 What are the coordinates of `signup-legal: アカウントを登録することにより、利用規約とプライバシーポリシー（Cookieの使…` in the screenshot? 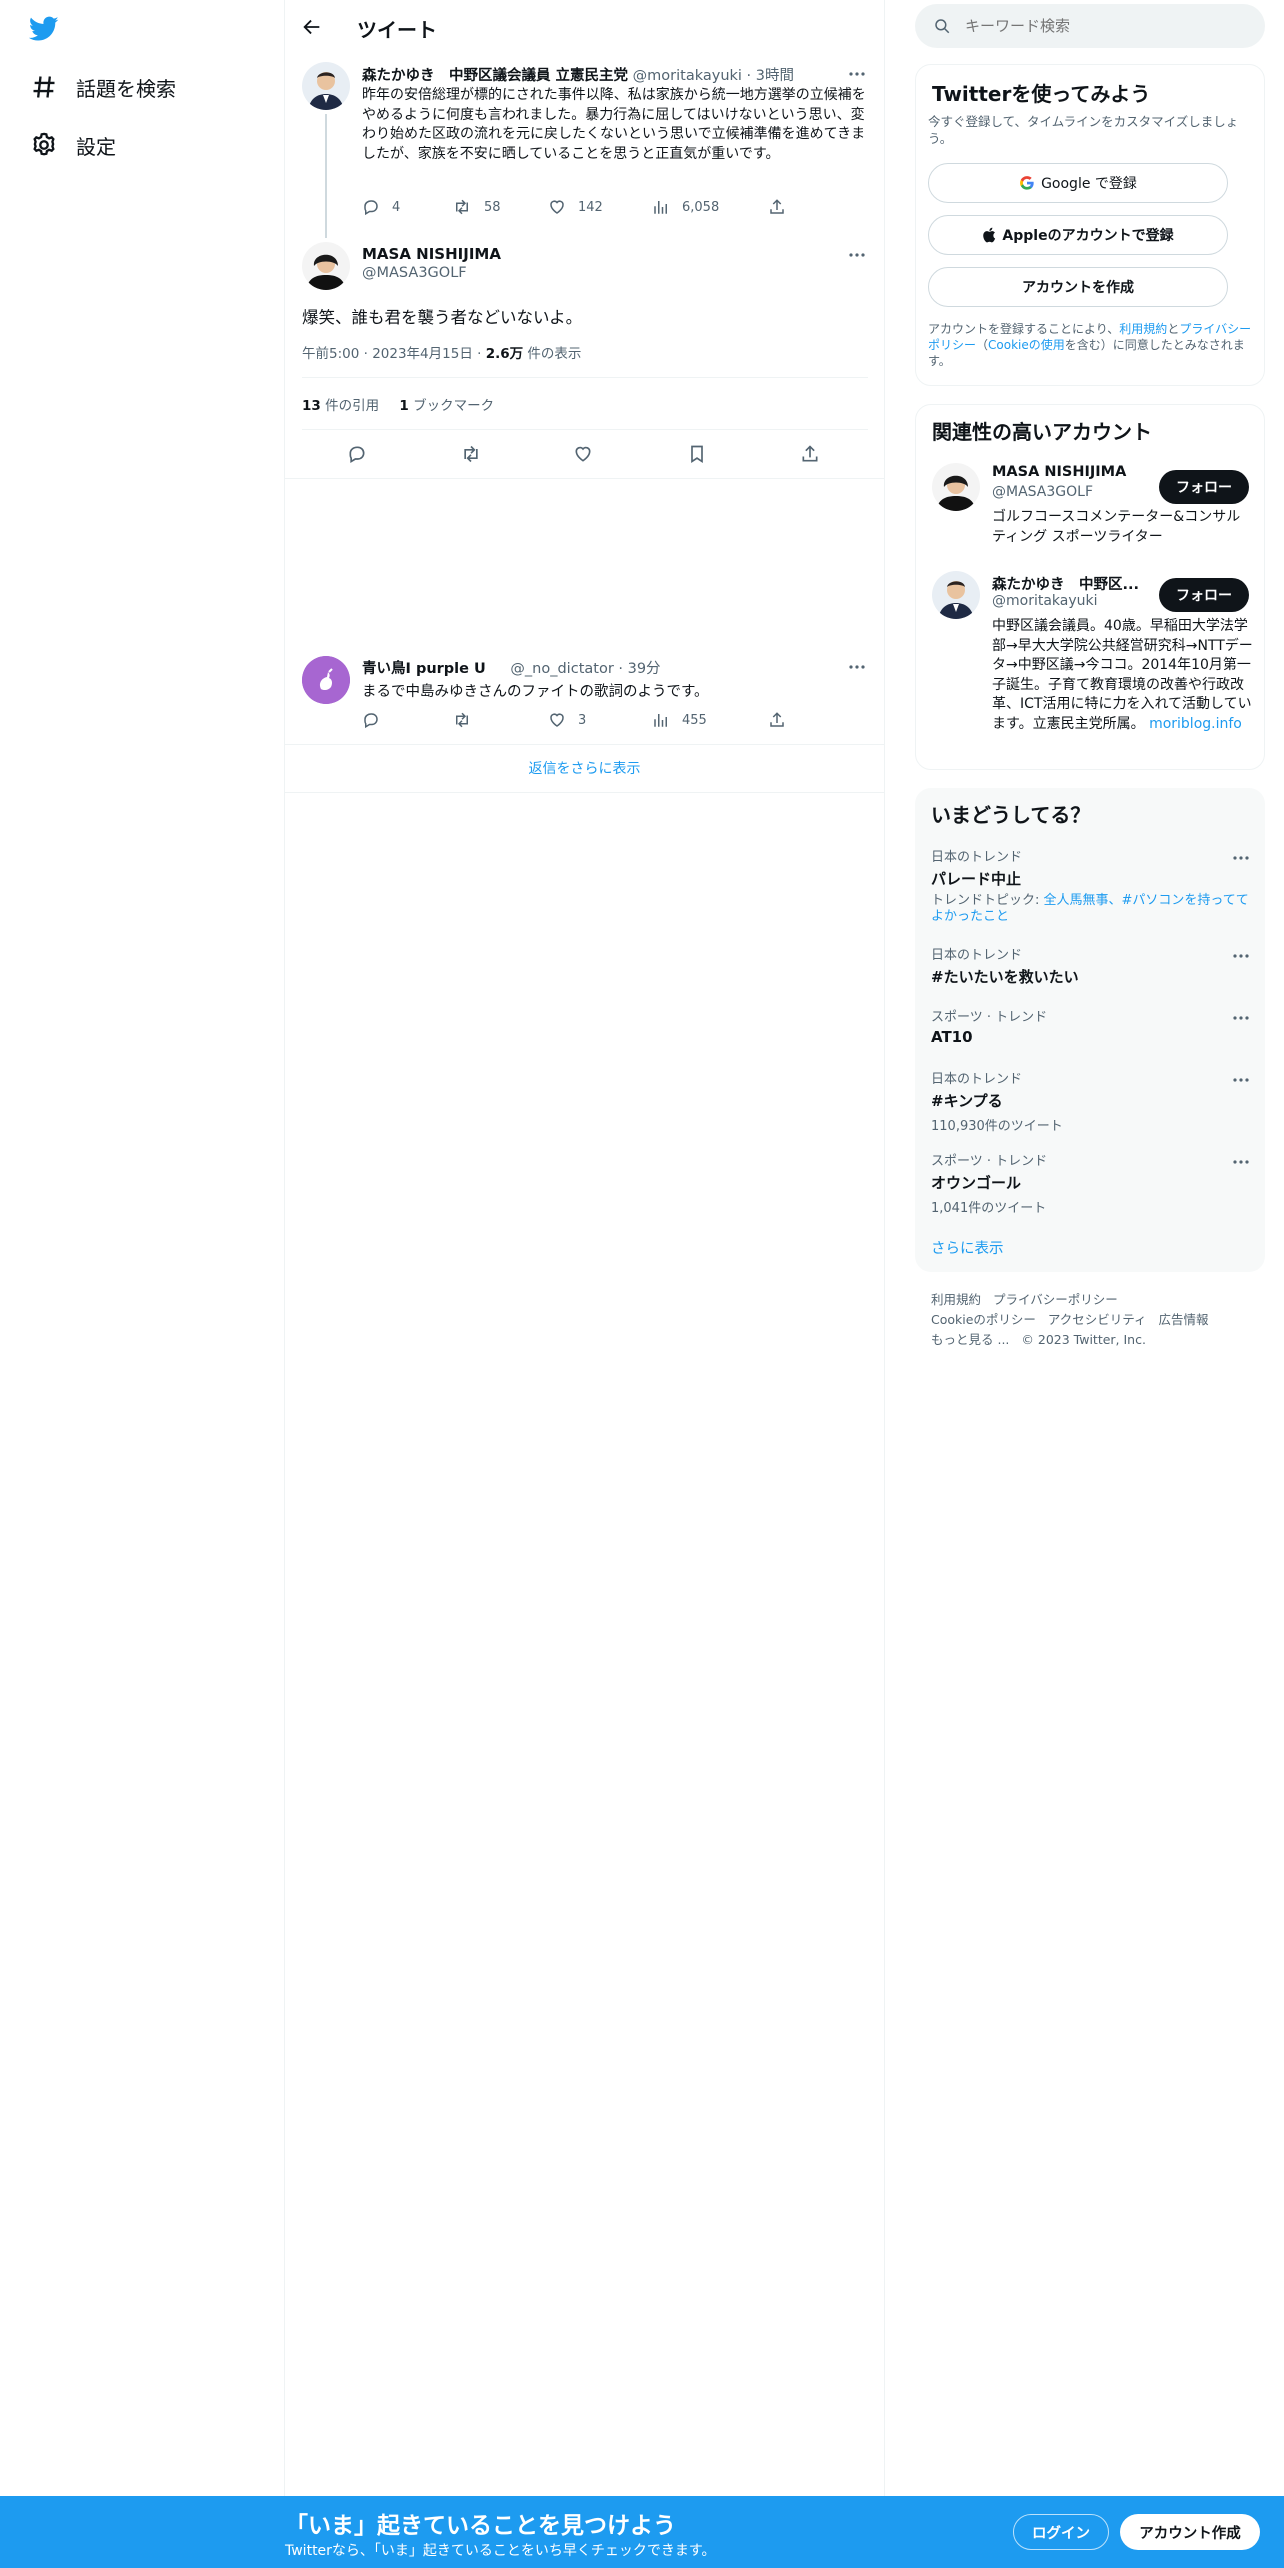 It's located at (1090, 345).